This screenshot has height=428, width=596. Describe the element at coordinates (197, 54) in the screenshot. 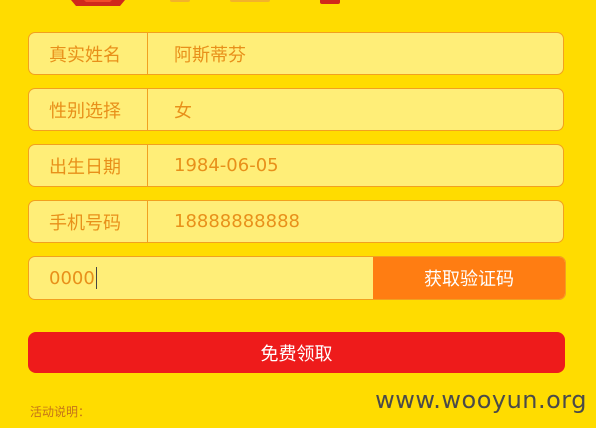

I see `real-name-input: 阿斯蒂芬` at that location.